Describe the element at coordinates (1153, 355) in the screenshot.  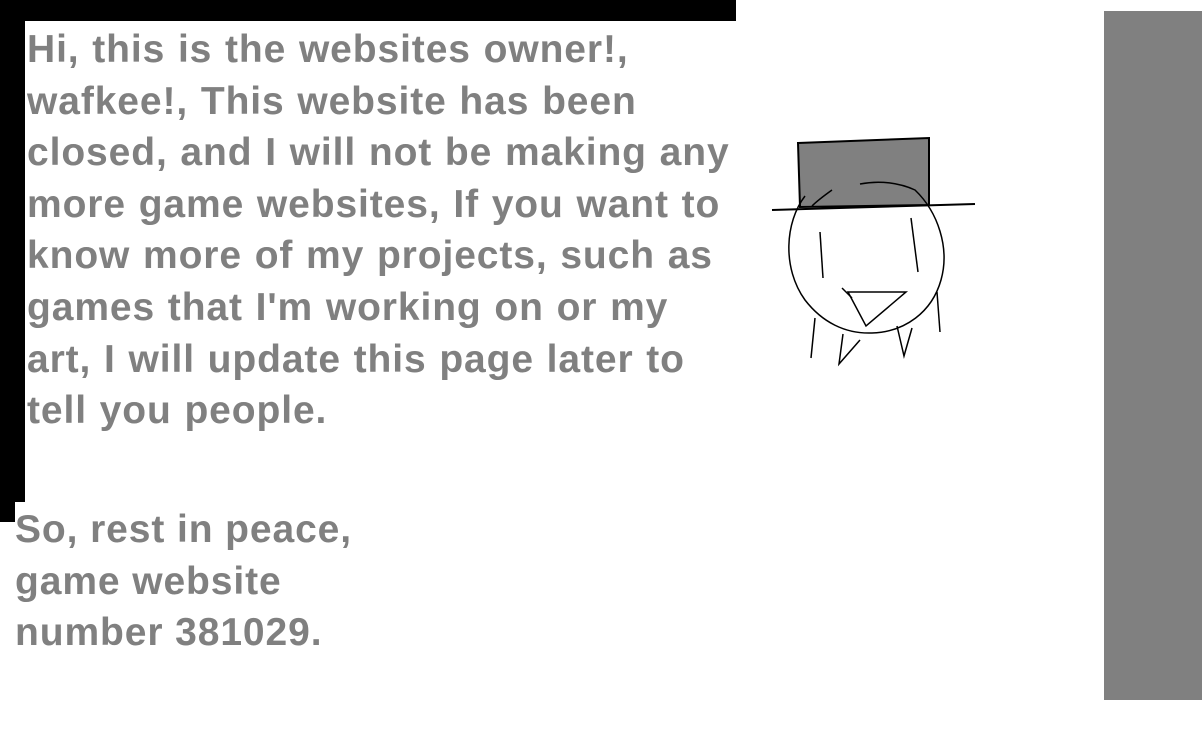
I see `right-side-panel` at that location.